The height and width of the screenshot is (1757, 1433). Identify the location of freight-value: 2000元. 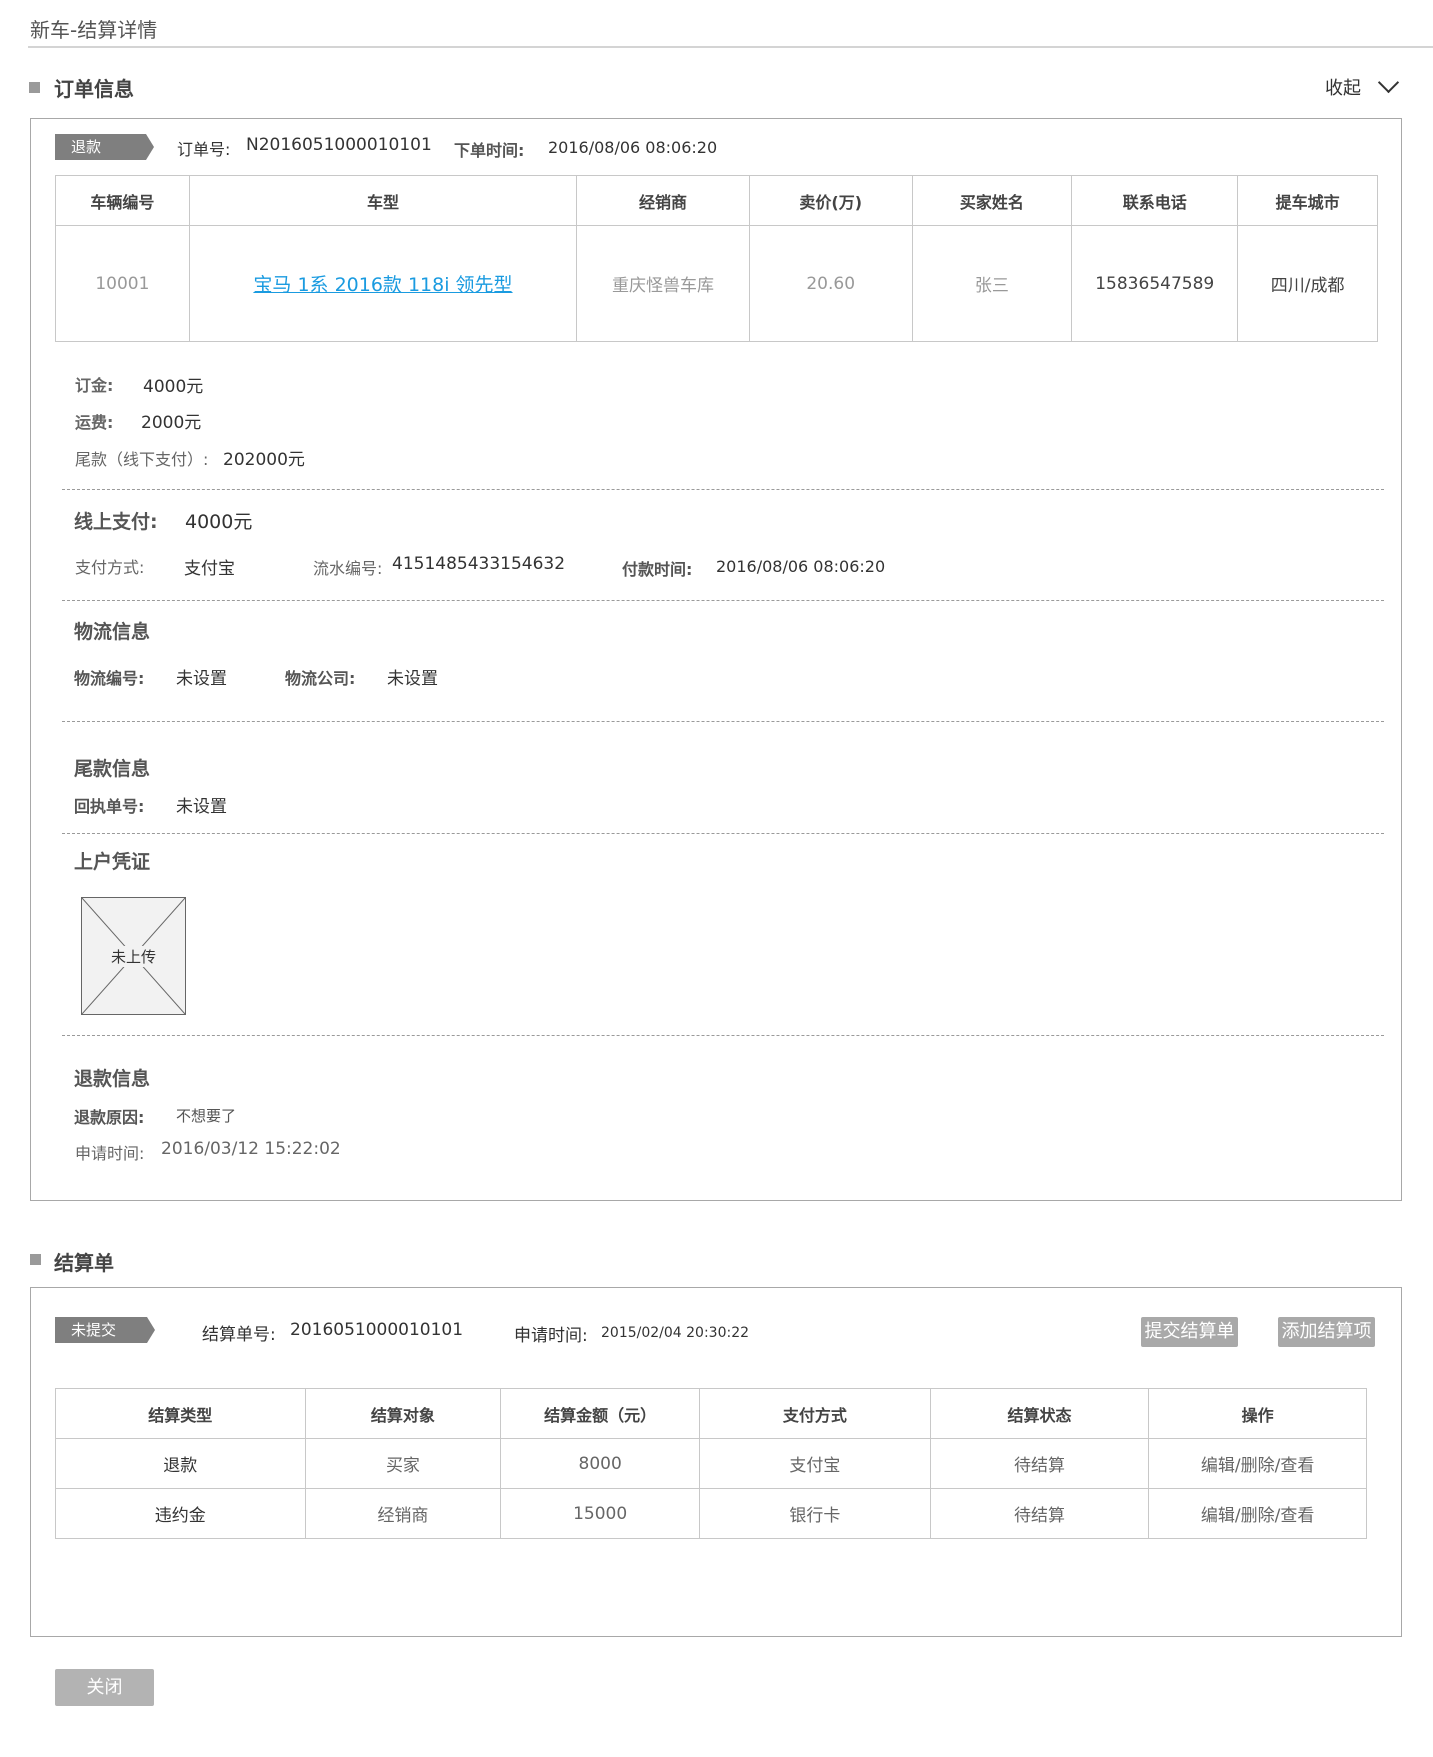
(171, 423).